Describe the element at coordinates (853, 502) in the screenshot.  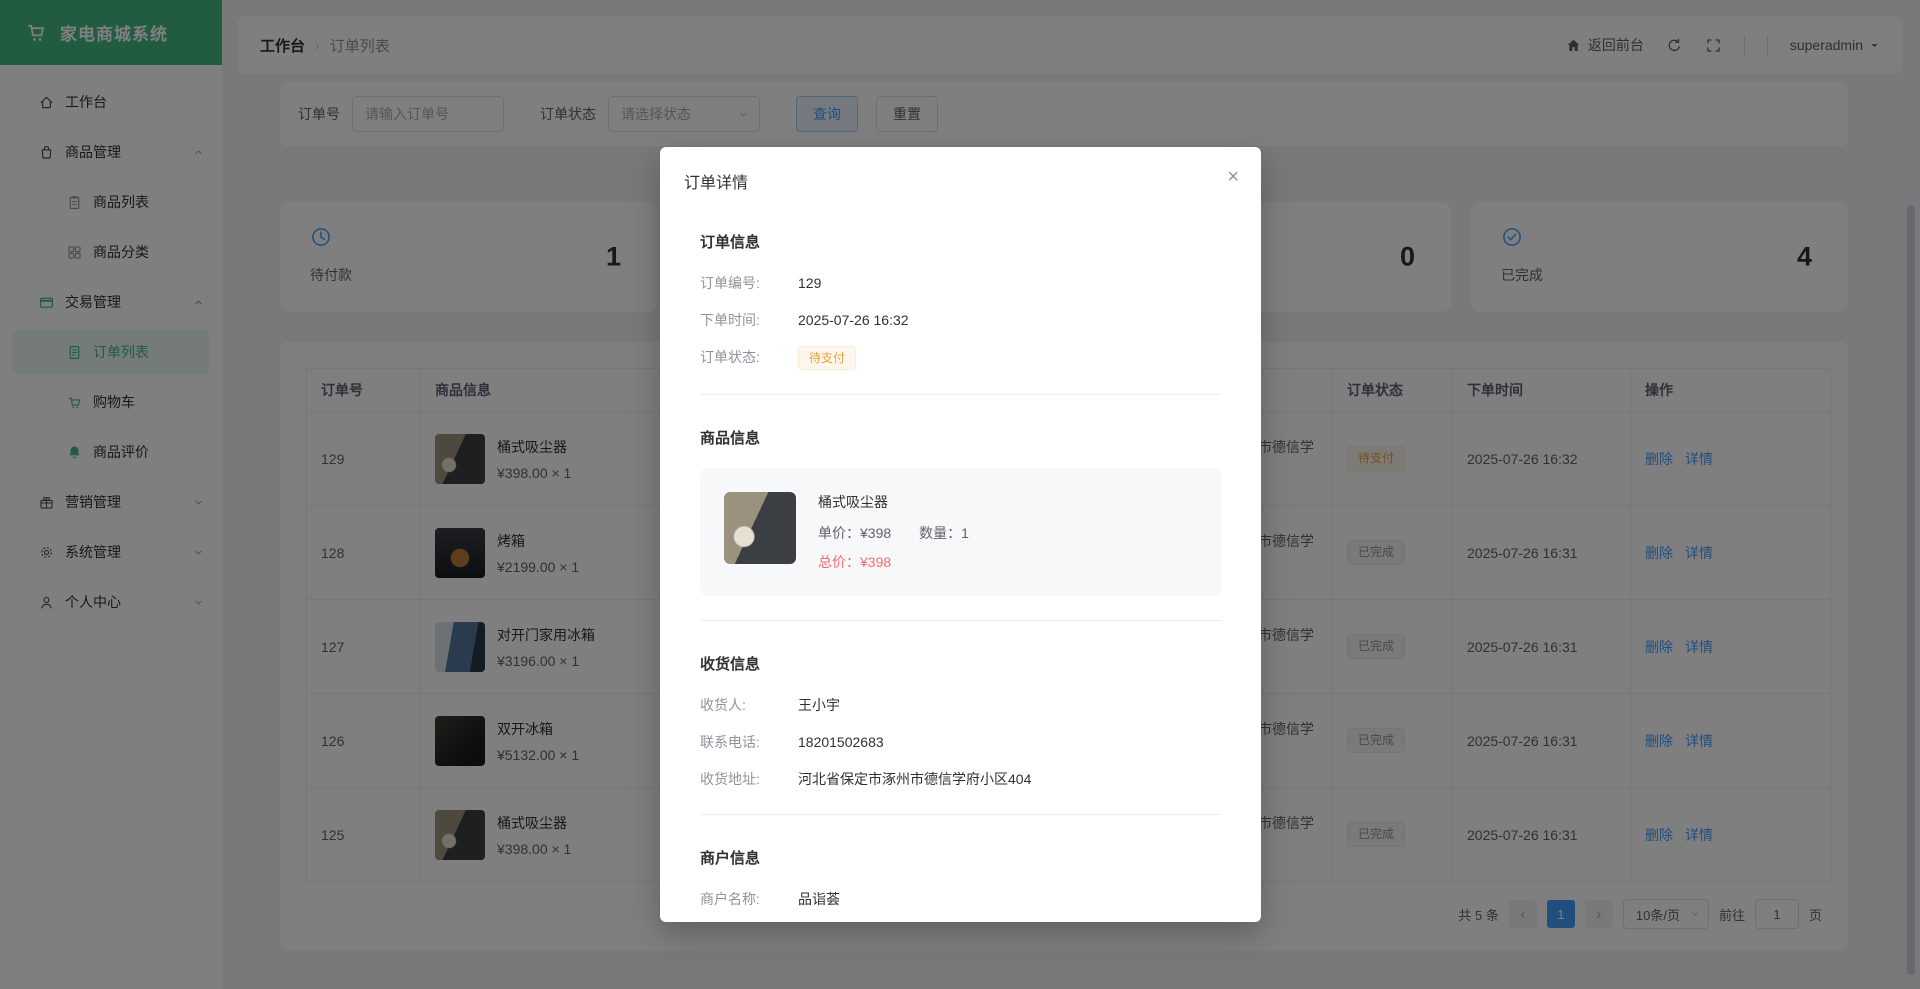
I see `product-name: 桶式吸尘器` at that location.